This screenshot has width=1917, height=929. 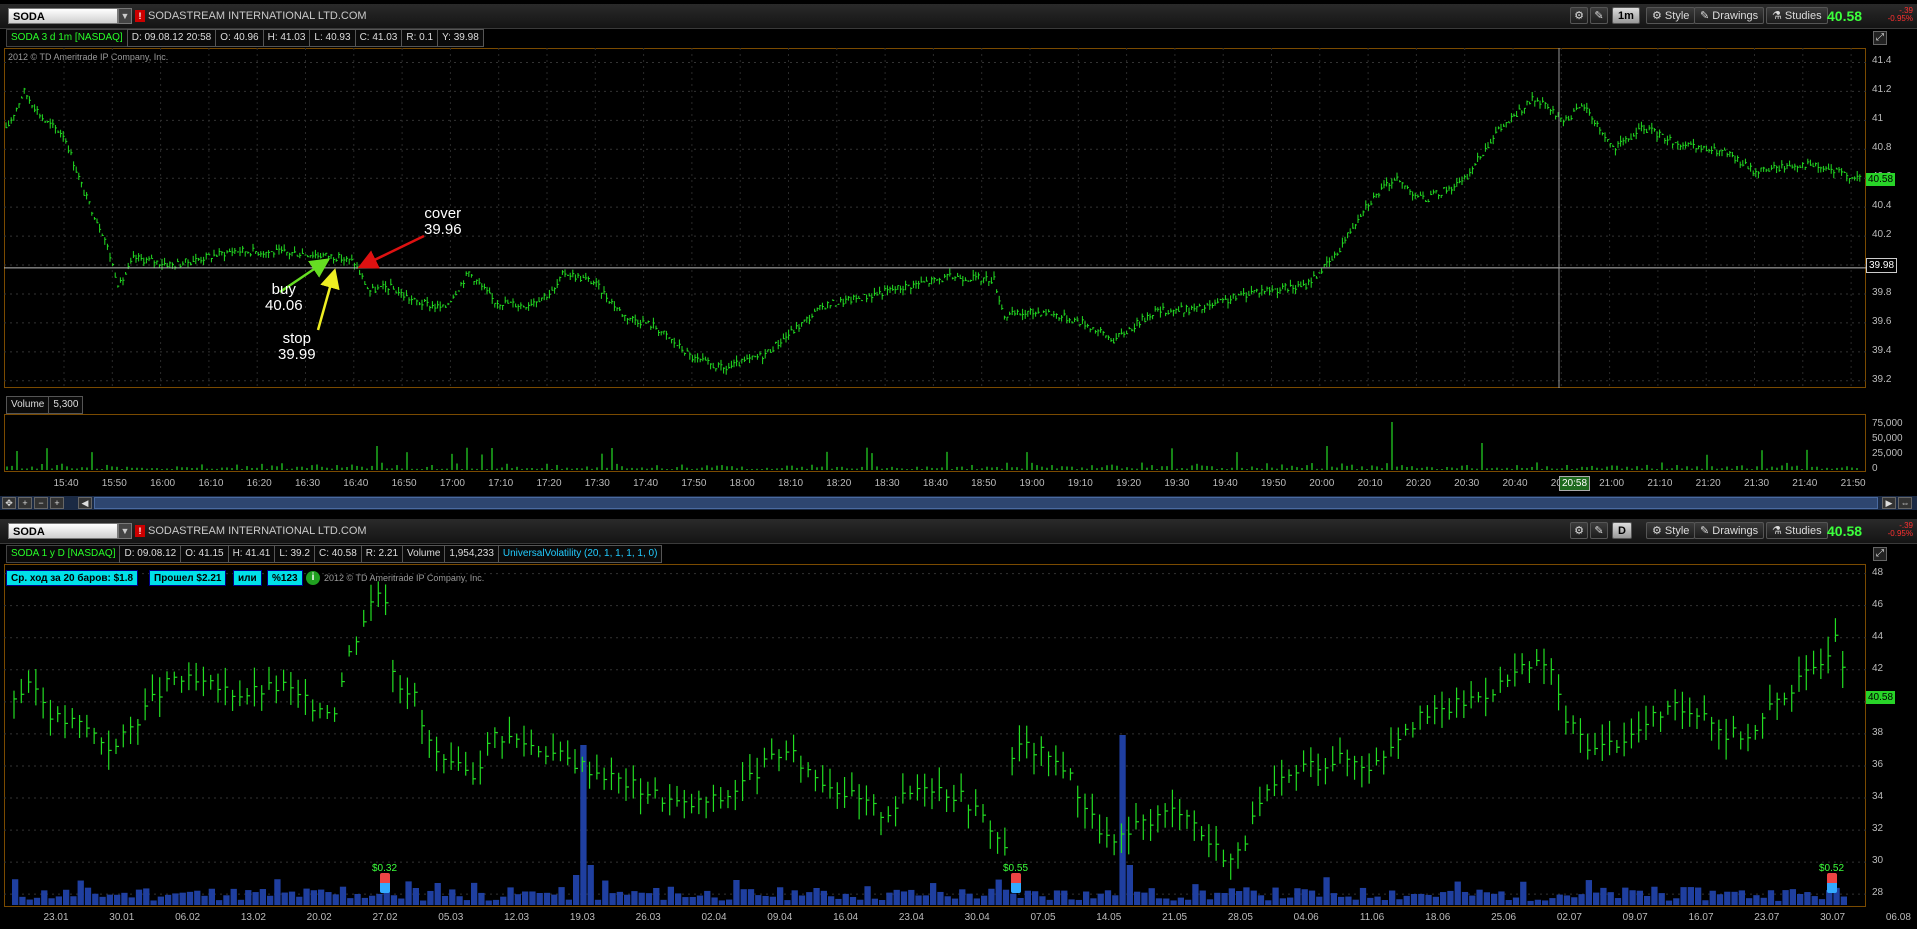 I want to click on time-tick-label: 18:10, so click(x=790, y=483).